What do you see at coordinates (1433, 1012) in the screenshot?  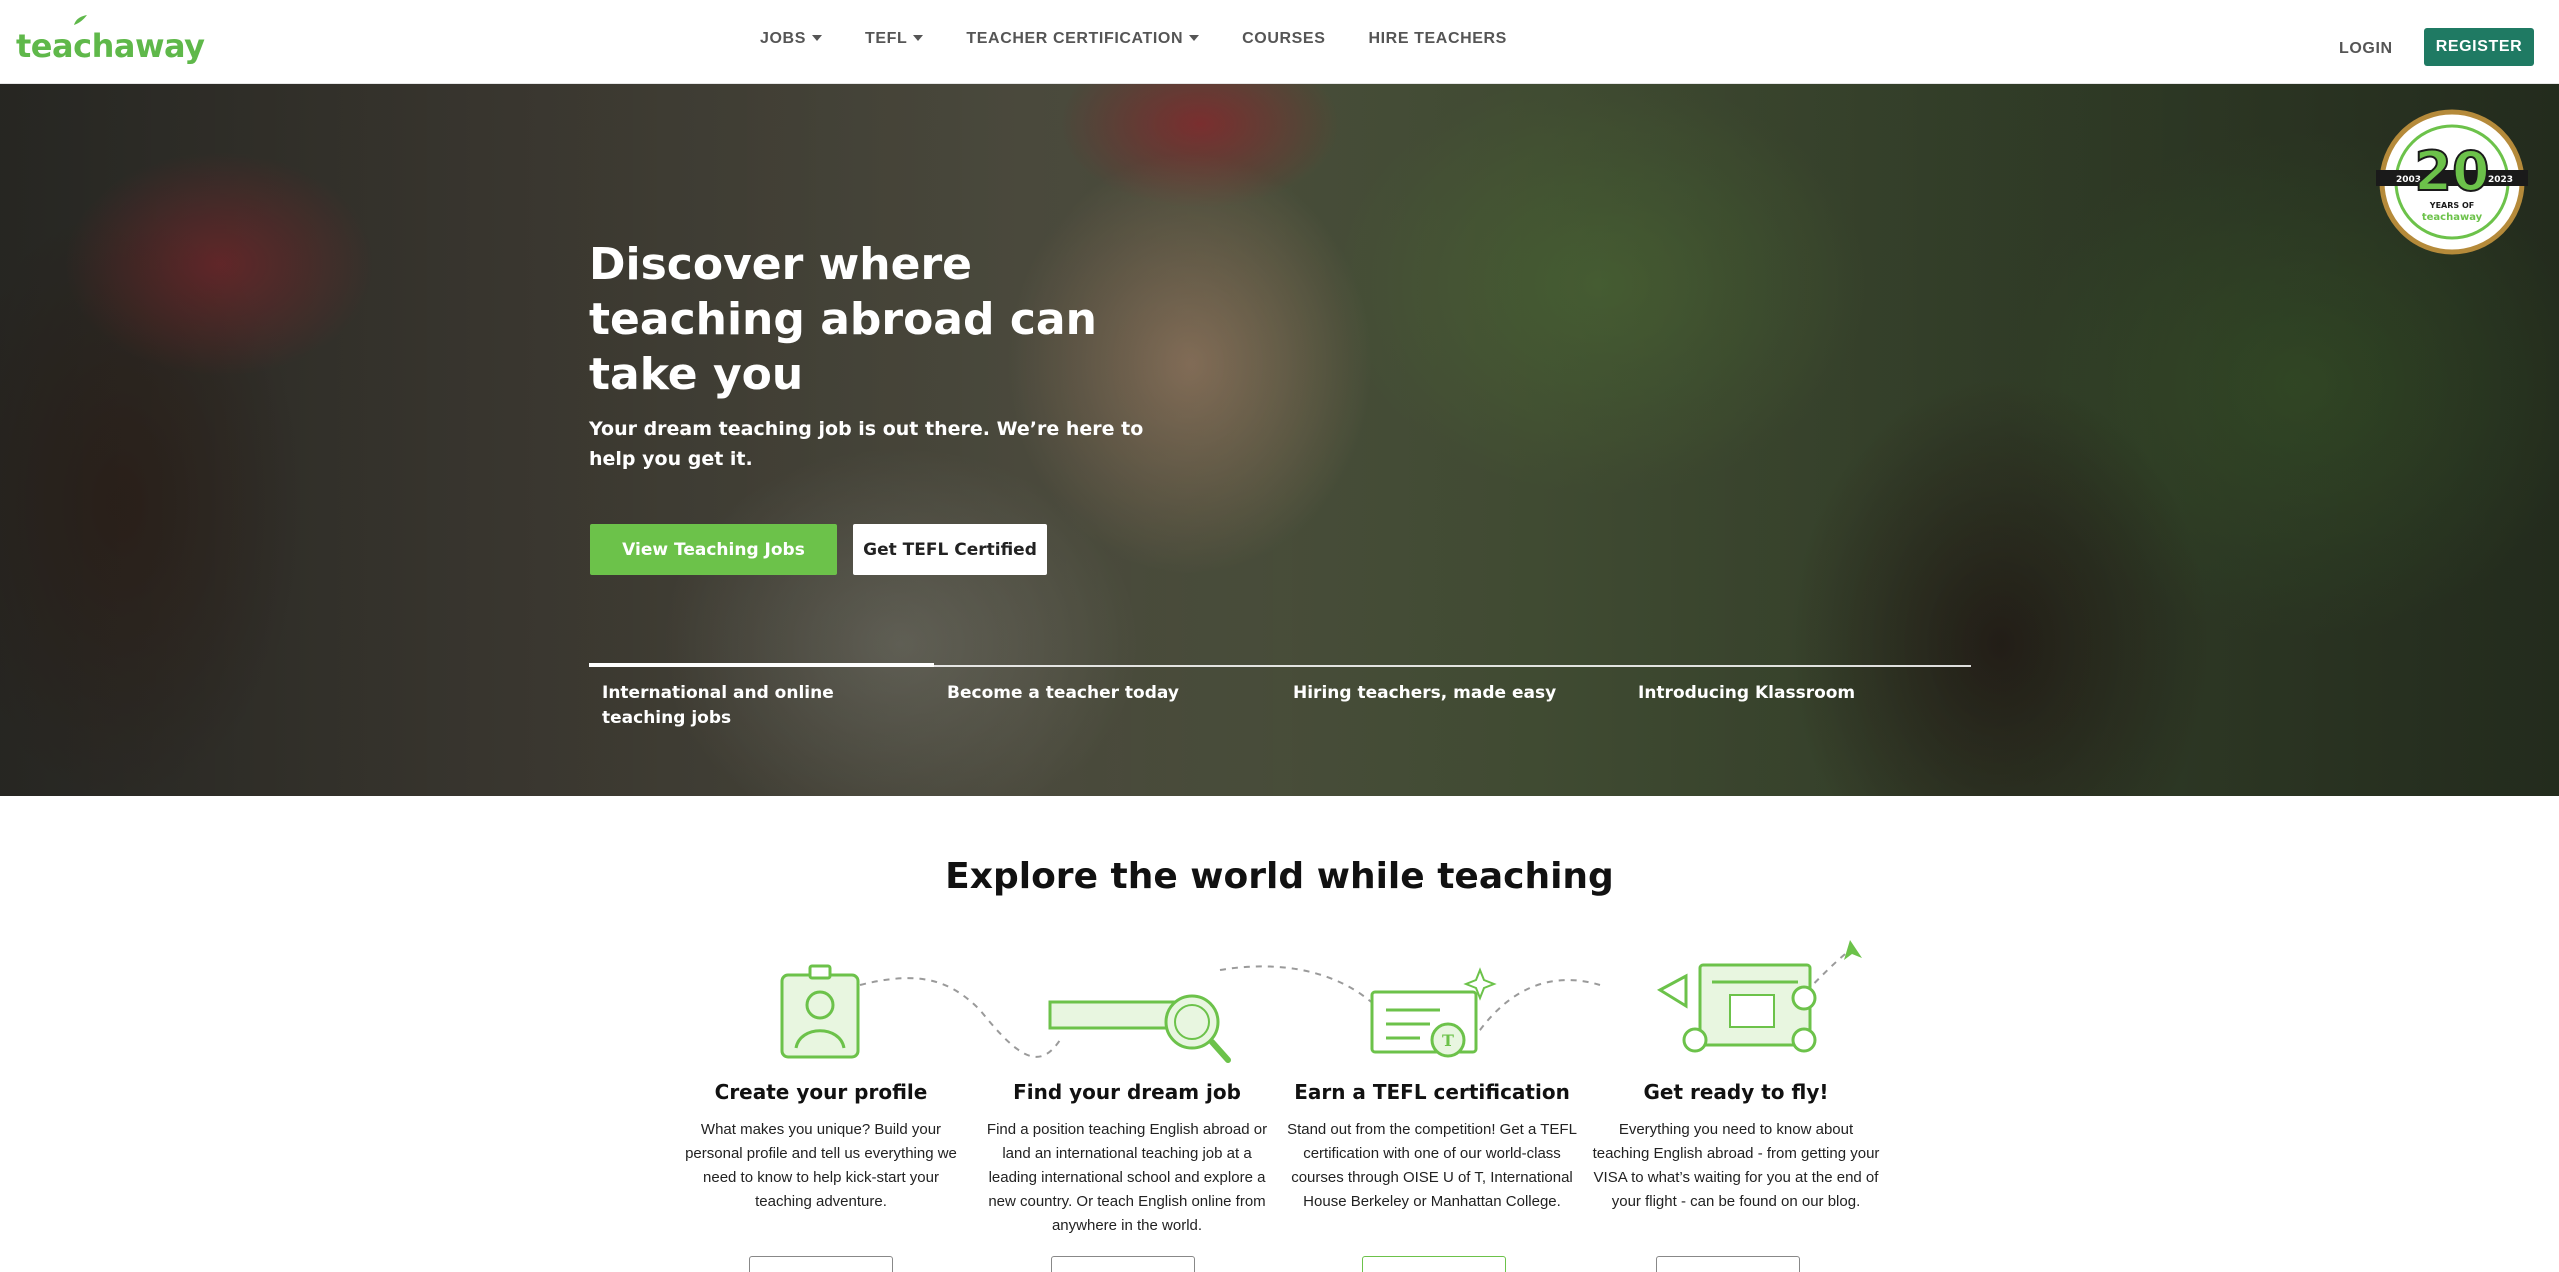 I see `certificate-icon: T` at bounding box center [1433, 1012].